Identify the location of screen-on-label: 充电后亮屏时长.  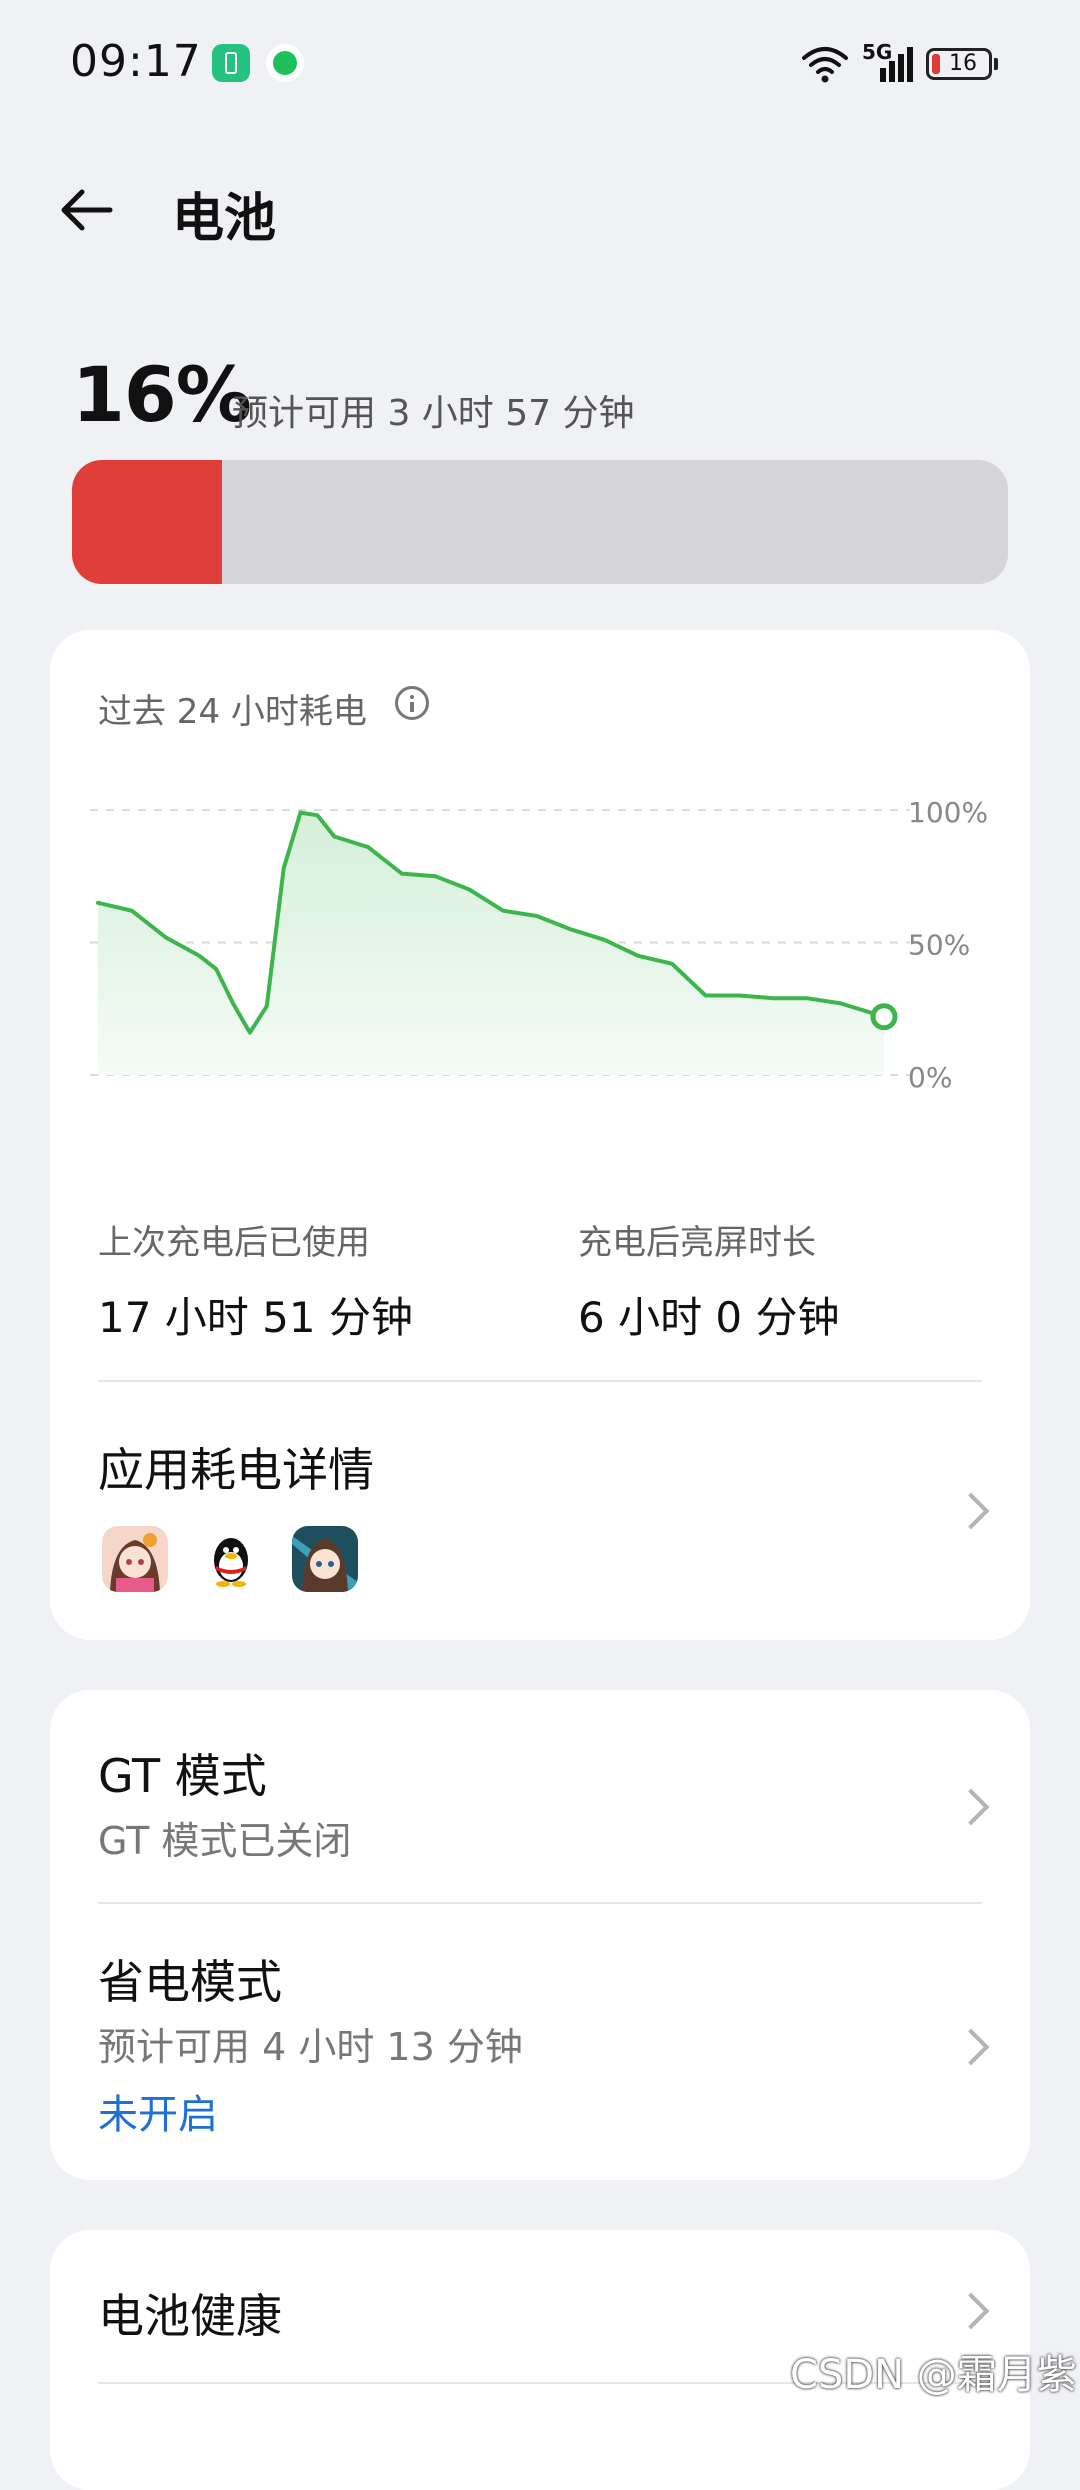
(709, 1239).